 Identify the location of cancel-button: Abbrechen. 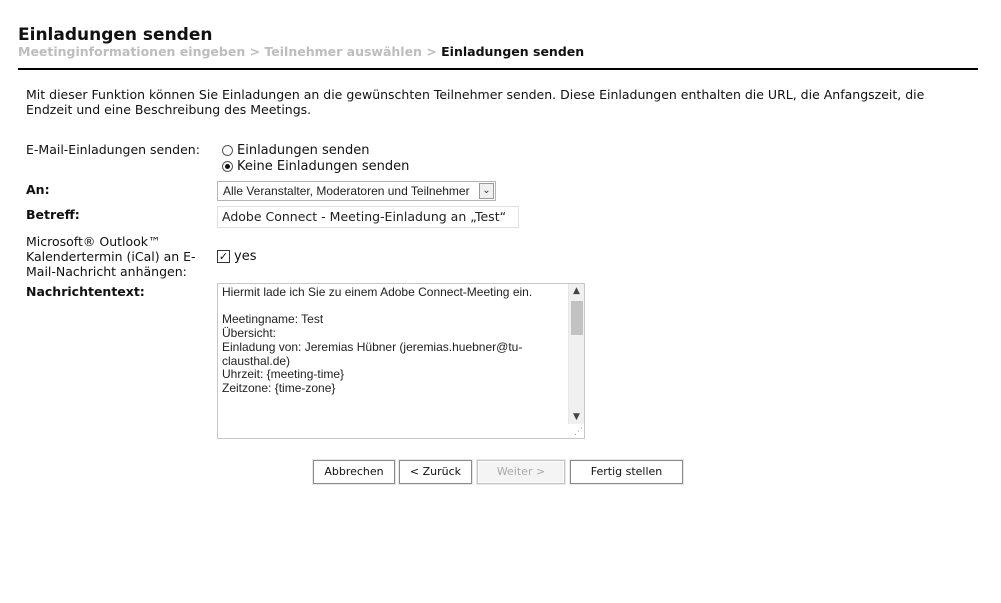
(354, 472).